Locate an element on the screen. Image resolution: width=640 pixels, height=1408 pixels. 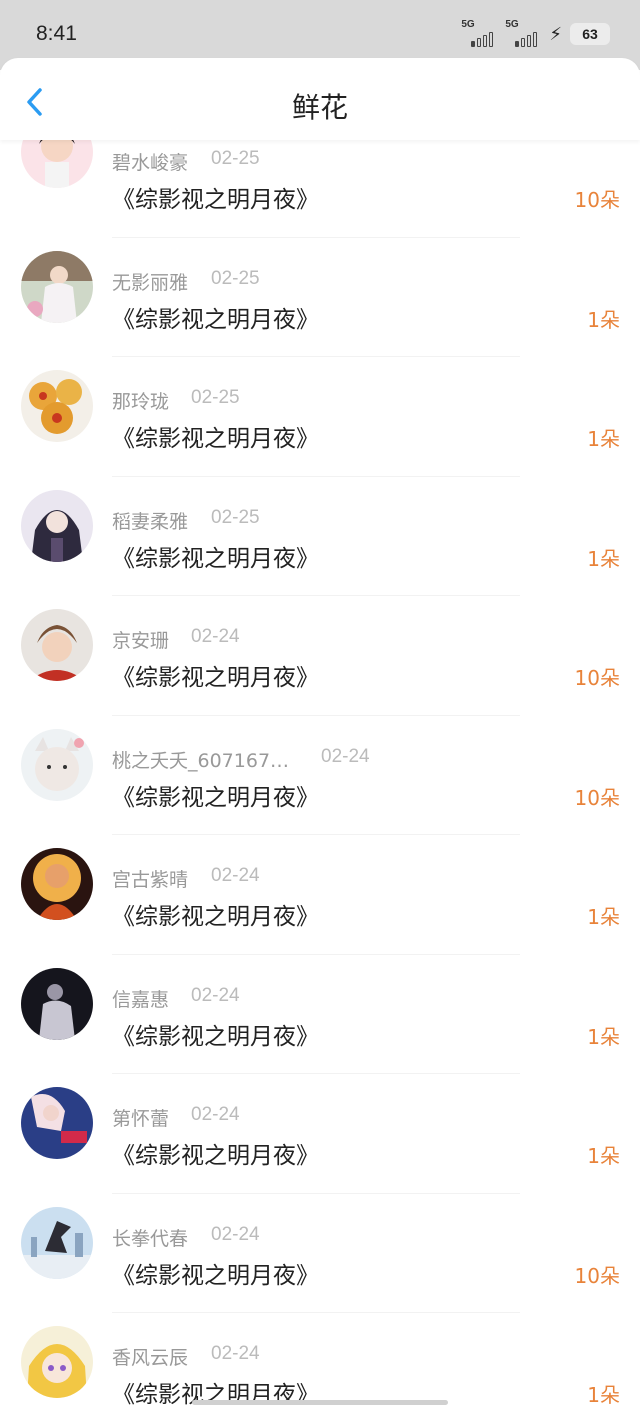
user-name: 长拳代春 is located at coordinates (150, 1238).